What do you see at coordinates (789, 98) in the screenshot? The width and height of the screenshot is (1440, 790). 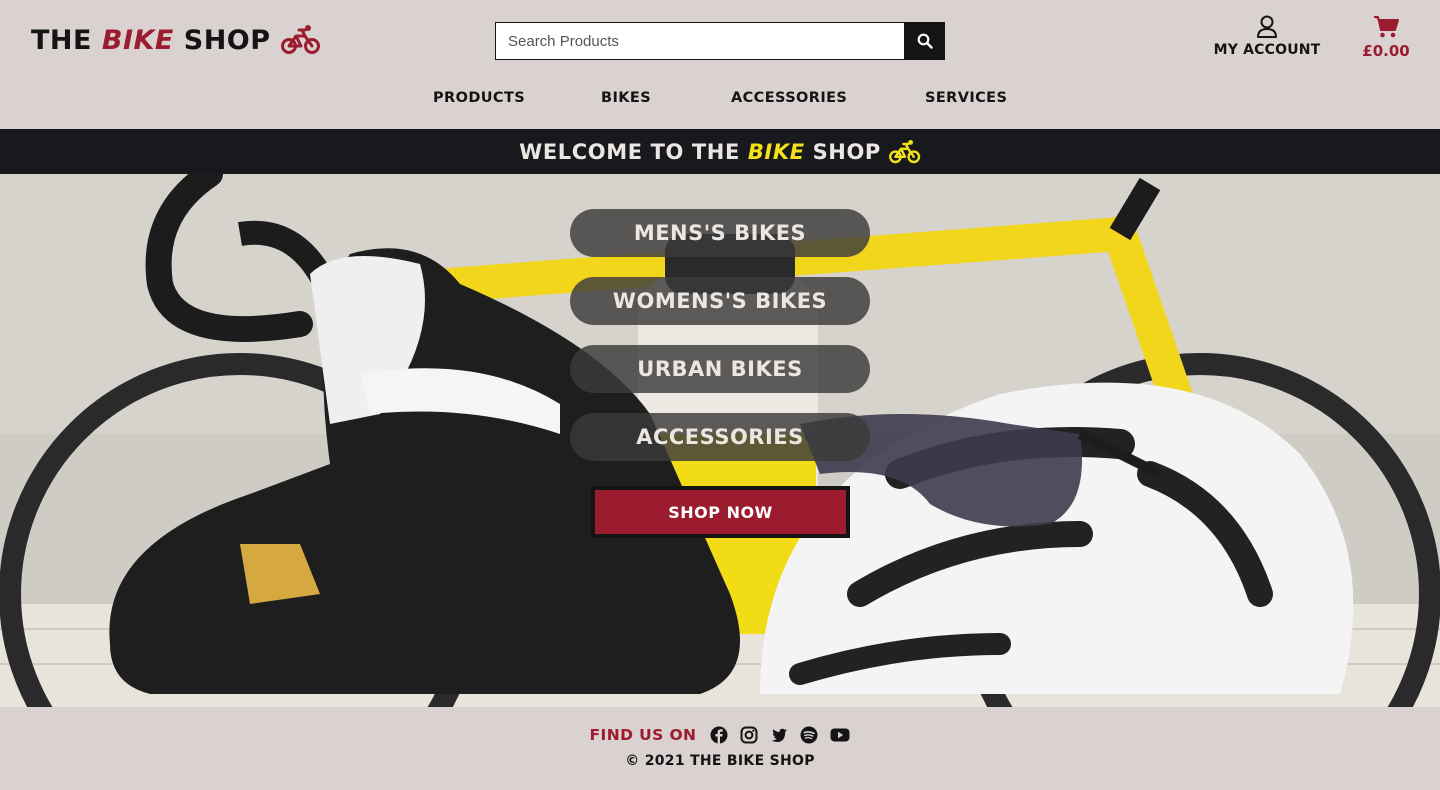 I see `nav-item-accessories: ACCESSORIES` at bounding box center [789, 98].